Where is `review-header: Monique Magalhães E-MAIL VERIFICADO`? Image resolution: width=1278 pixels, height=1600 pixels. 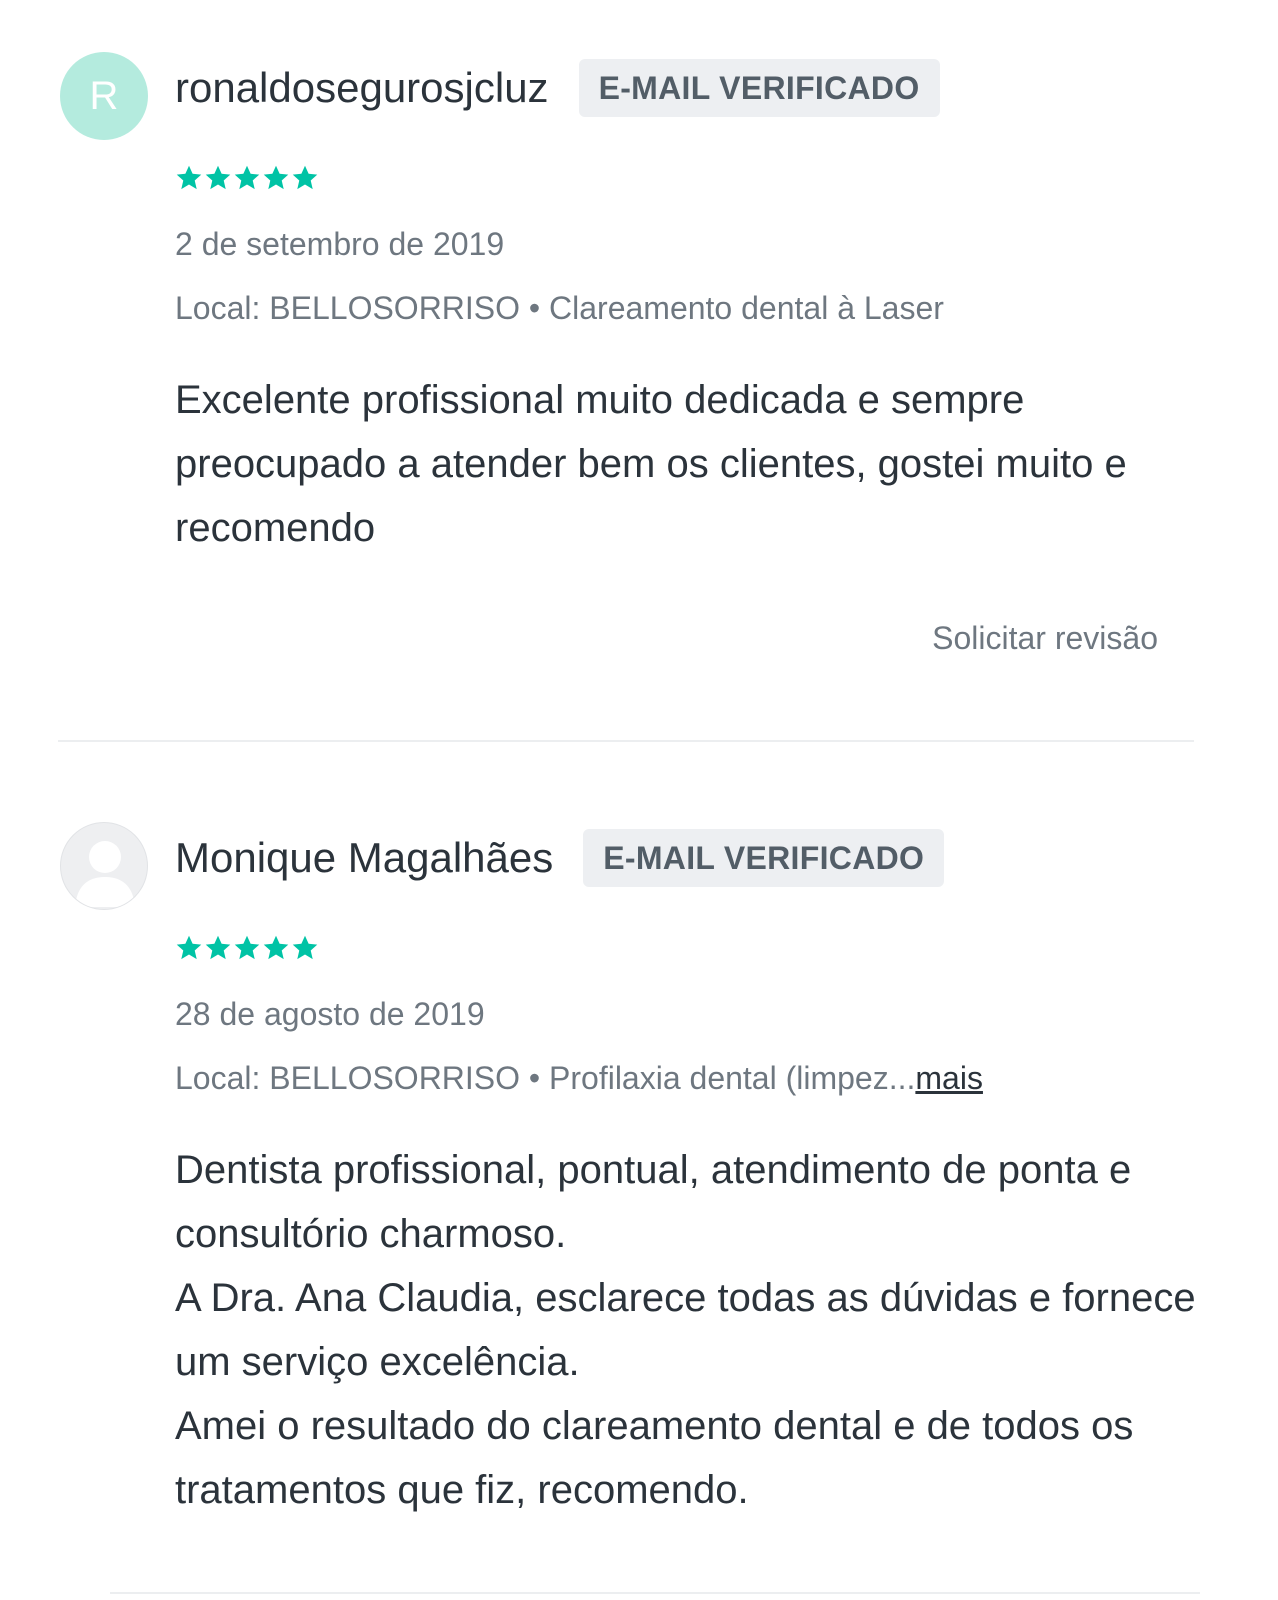 review-header: Monique Magalhães E-MAIL VERIFICADO is located at coordinates (560, 858).